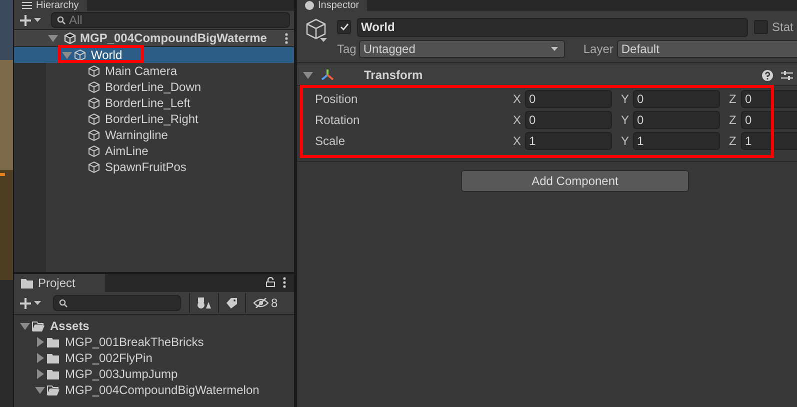  I want to click on static-label: Stat, so click(783, 27).